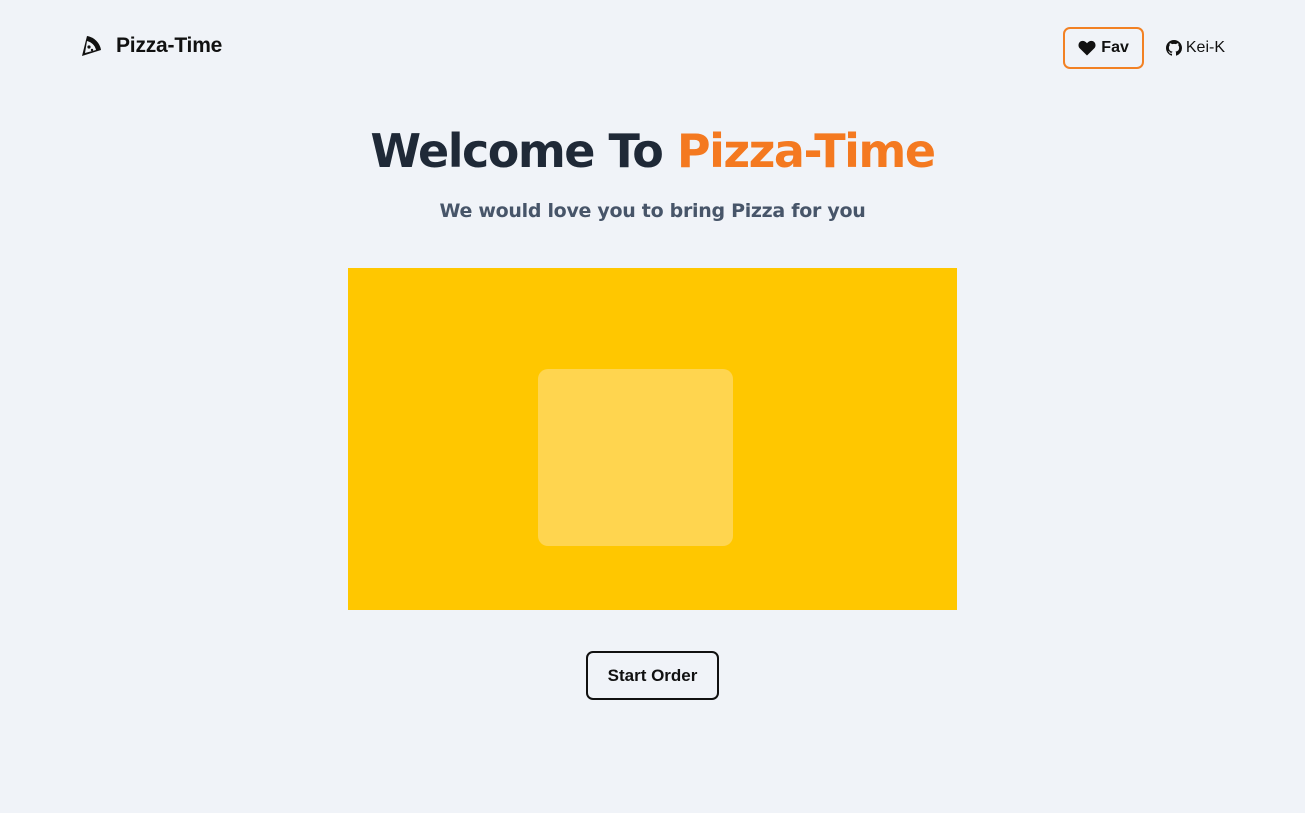 The height and width of the screenshot is (813, 1305). What do you see at coordinates (652, 675) in the screenshot?
I see `start-order-button: Start Order` at bounding box center [652, 675].